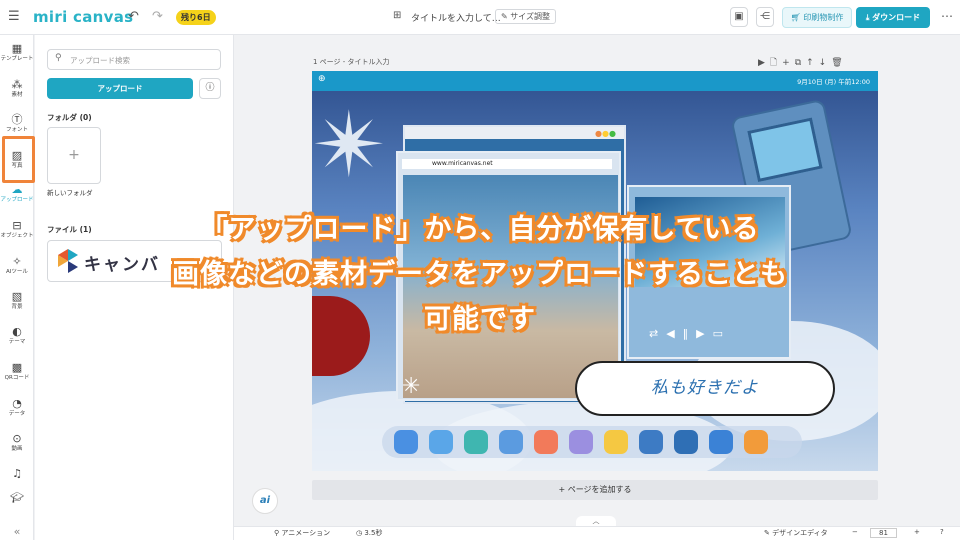 This screenshot has height=540, width=960. I want to click on collapse-rail-icon: «, so click(17, 531).